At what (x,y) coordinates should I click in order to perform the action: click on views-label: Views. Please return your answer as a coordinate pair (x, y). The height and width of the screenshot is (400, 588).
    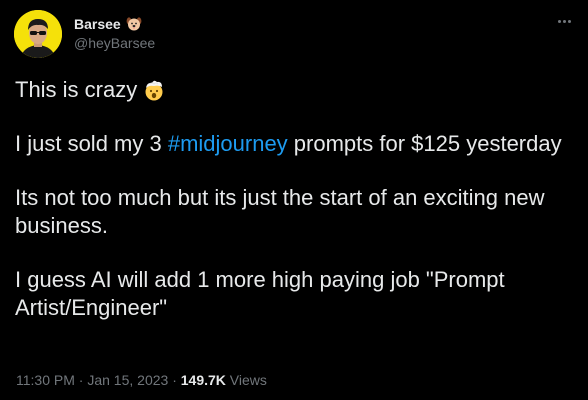
    Looking at the image, I should click on (246, 380).